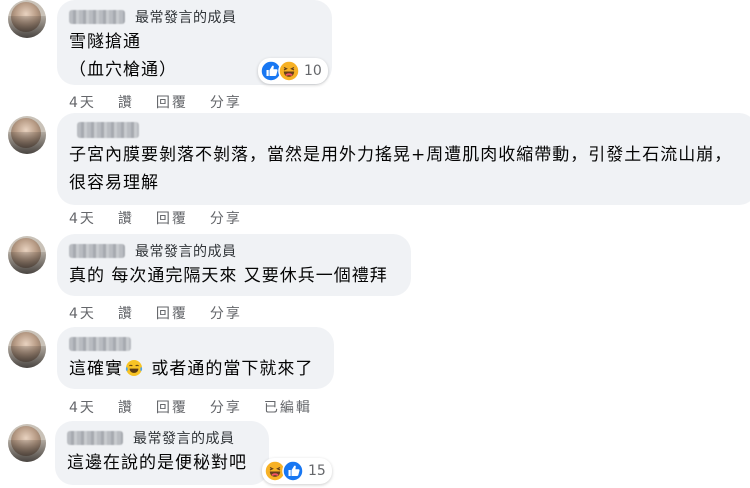 This screenshot has width=750, height=488. Describe the element at coordinates (401, 155) in the screenshot. I see `comment-text-line: 子宮內膜要剝落不剝落，當然是用外力搖晃+周遭肌肉收縮帶動，引發土石流山崩，` at that location.